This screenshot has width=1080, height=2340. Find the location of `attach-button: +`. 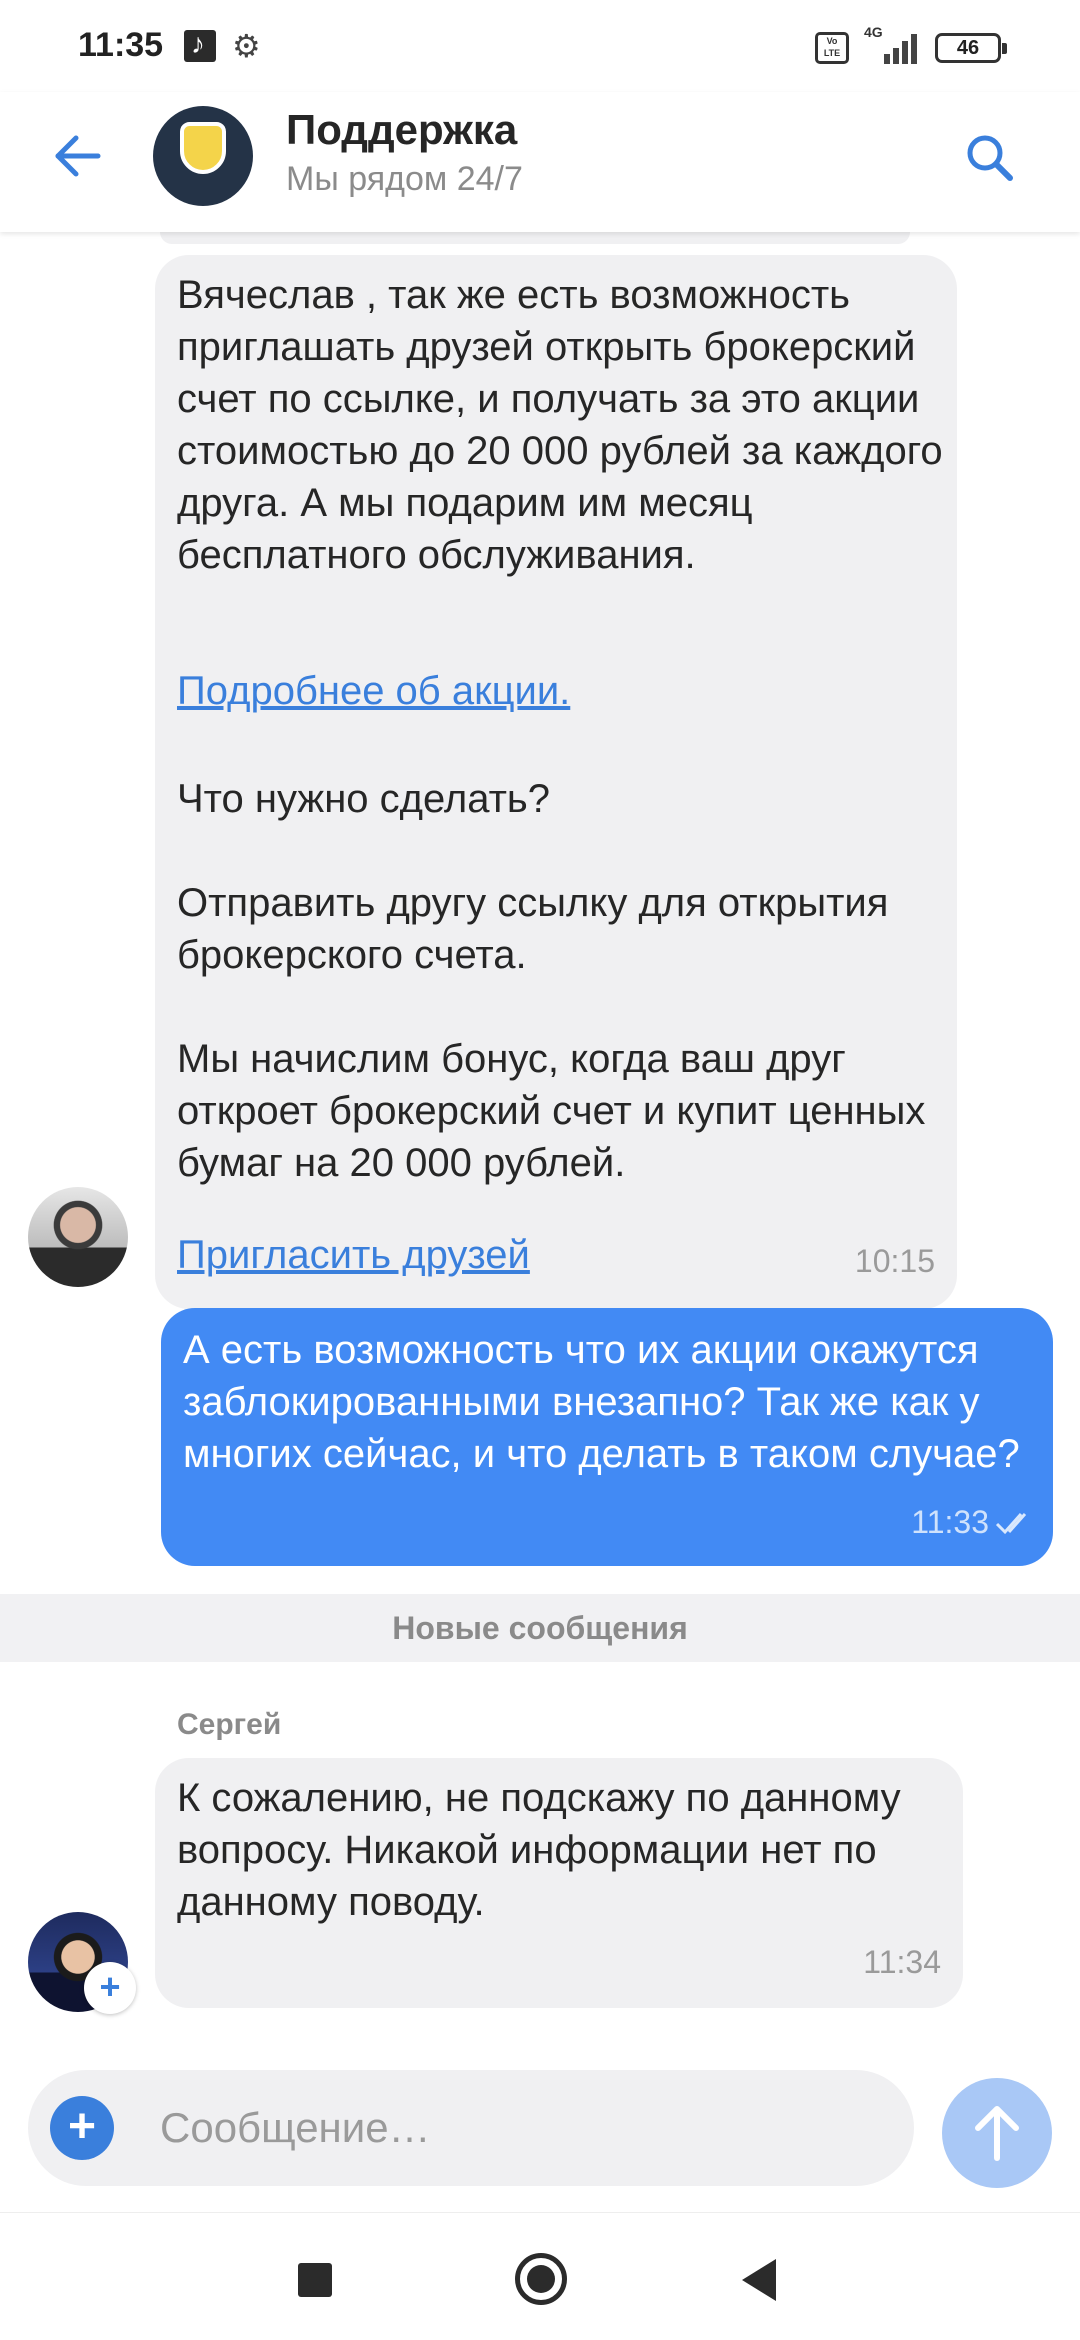

attach-button: + is located at coordinates (82, 2128).